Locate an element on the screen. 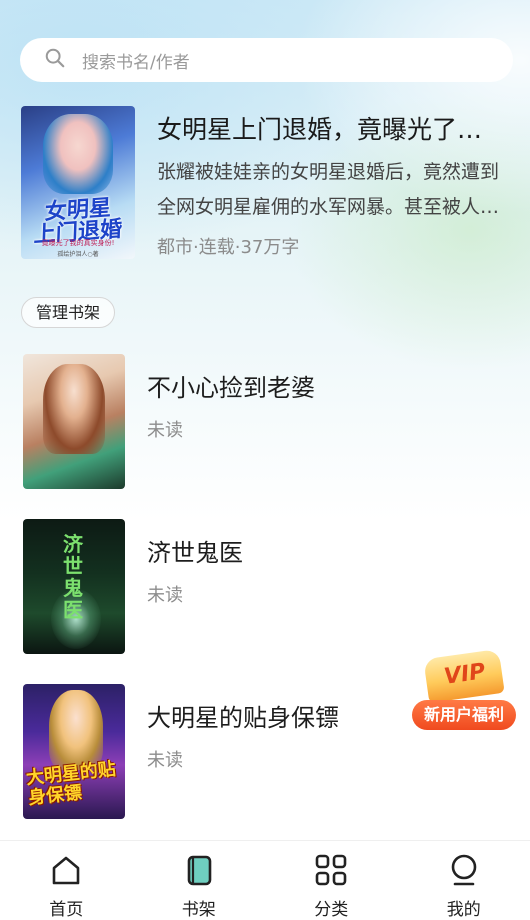 The image size is (530, 920). cover-text: 济世鬼医 is located at coordinates (73, 577).